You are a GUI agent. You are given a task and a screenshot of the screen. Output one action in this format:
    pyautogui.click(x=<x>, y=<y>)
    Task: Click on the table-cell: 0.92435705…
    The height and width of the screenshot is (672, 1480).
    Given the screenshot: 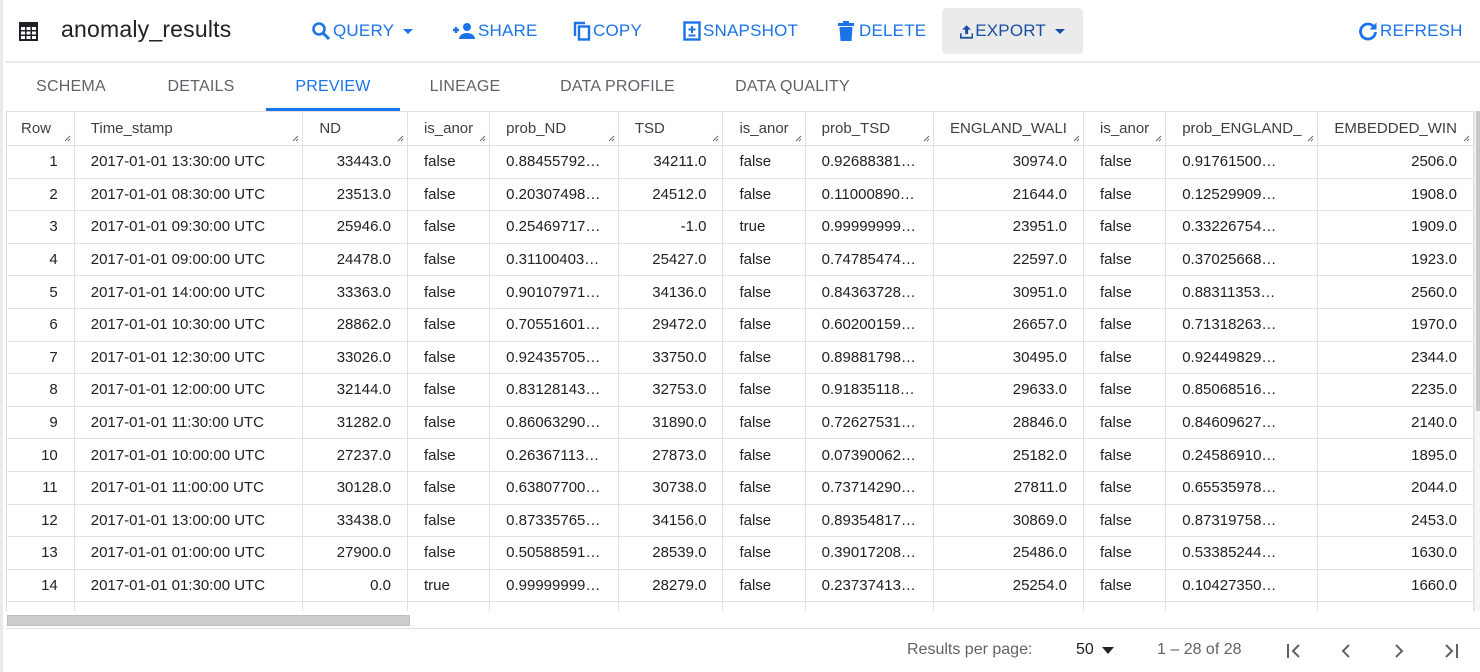 What is the action you would take?
    pyautogui.click(x=554, y=357)
    